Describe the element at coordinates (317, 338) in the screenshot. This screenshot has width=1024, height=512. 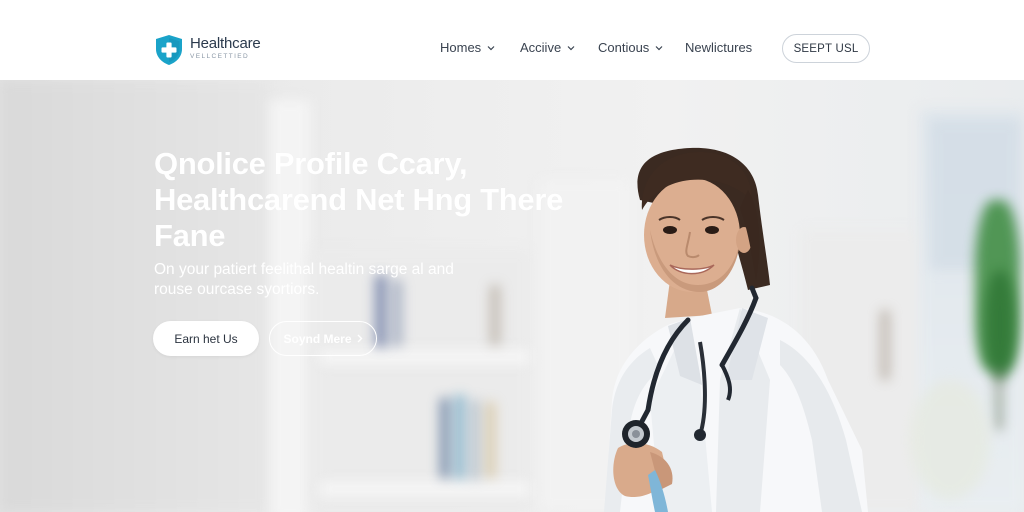
I see `secondary-cta-label: Soynd Mere` at that location.